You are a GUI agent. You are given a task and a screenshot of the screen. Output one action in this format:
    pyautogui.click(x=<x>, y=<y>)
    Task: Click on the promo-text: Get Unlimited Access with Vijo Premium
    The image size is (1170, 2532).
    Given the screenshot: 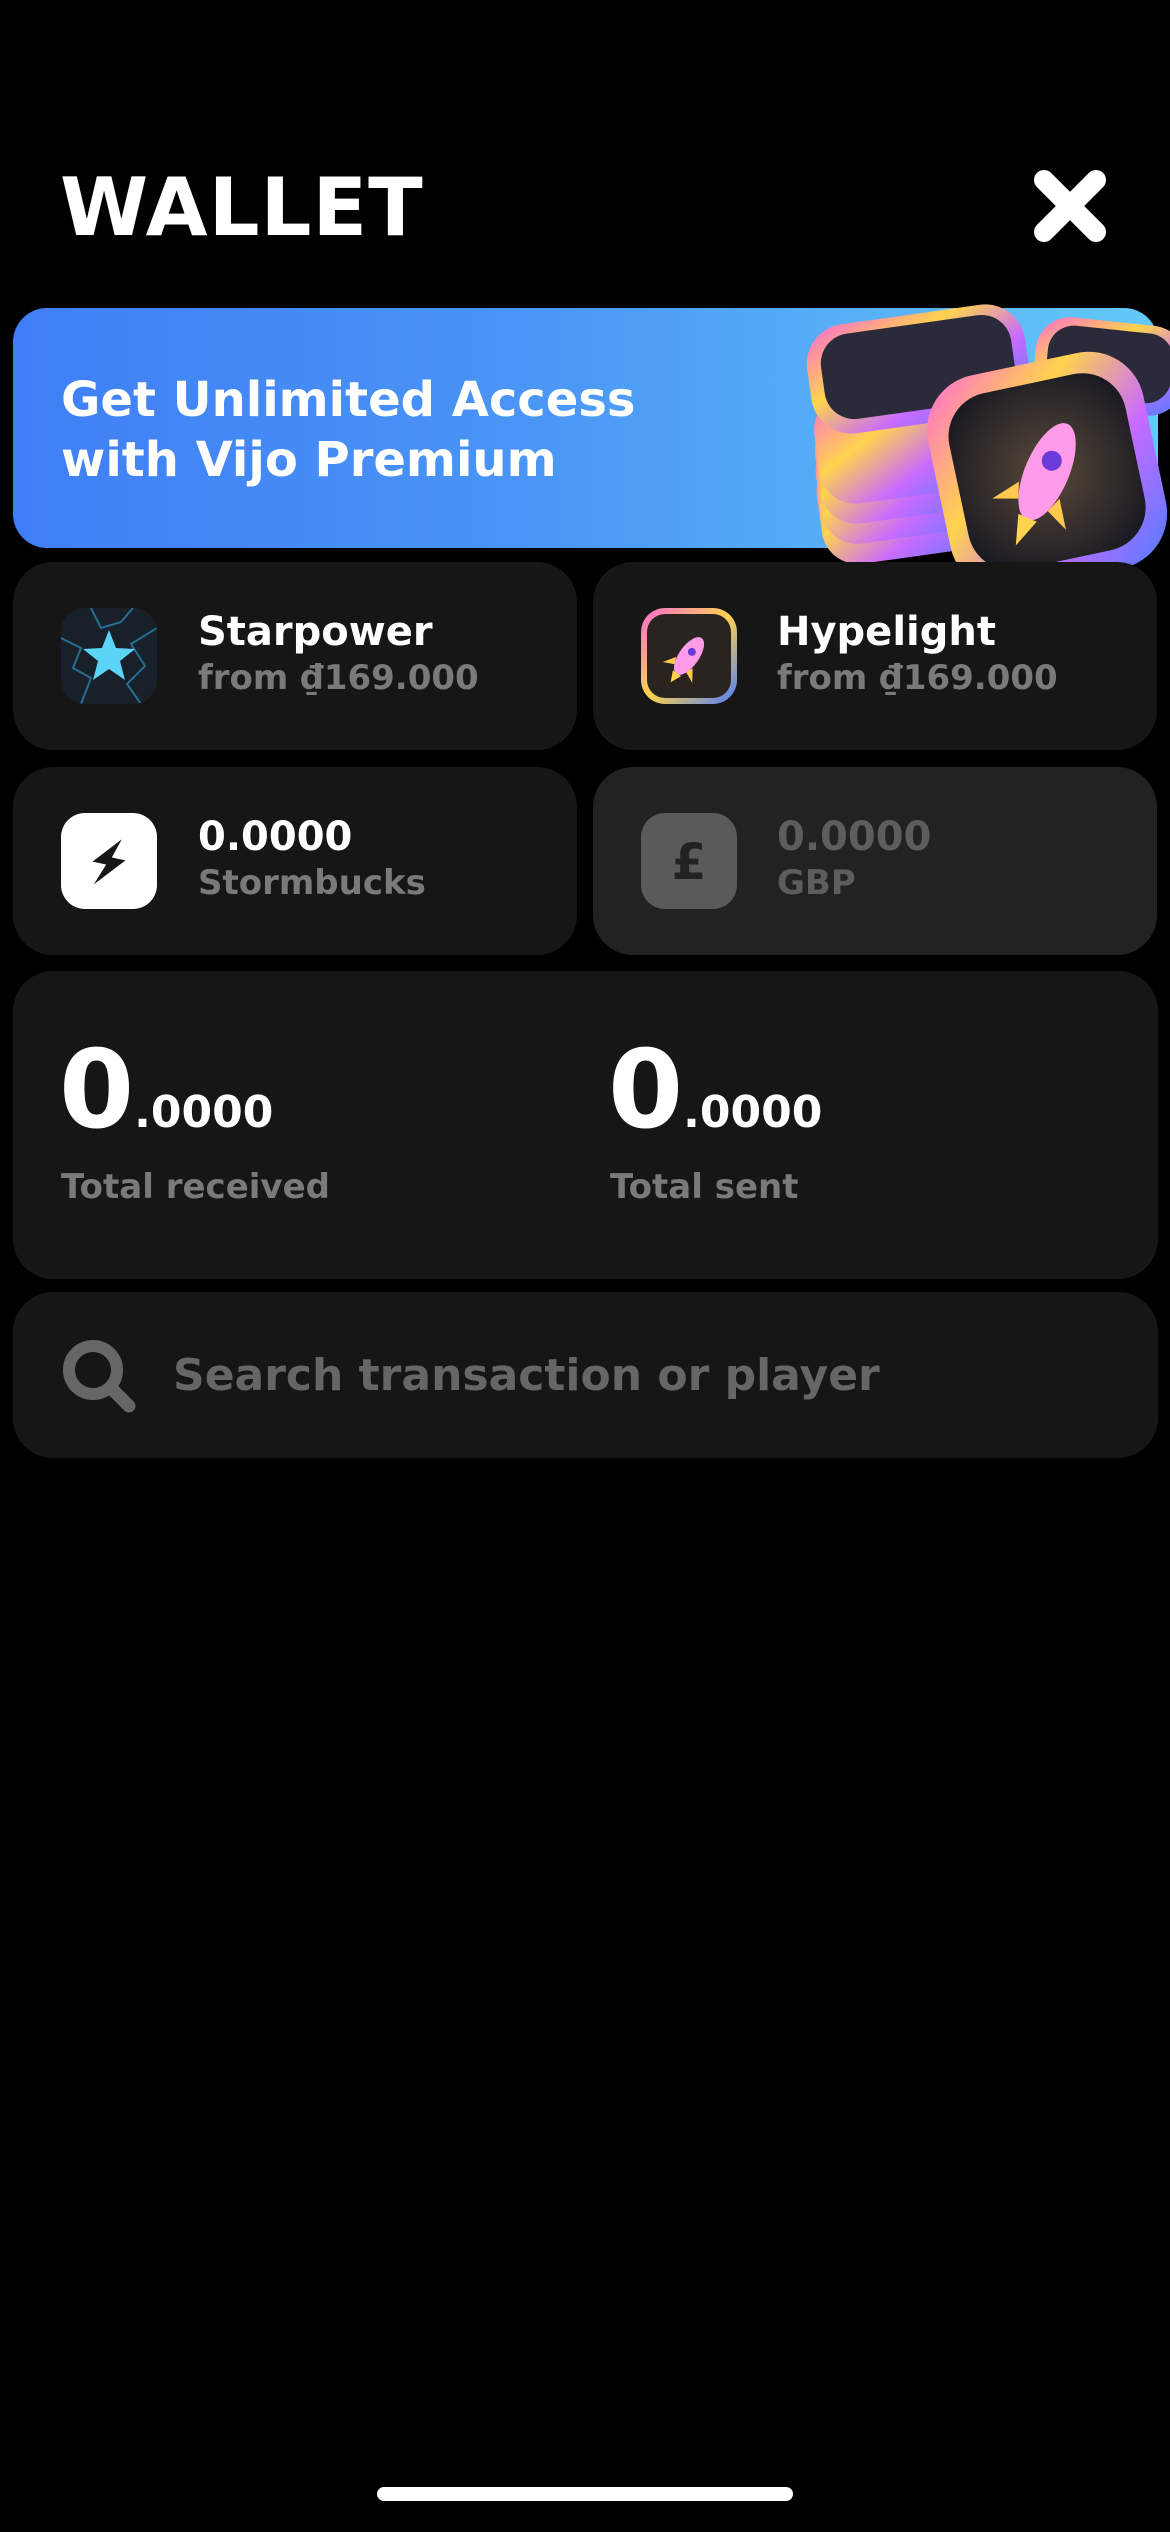 What is the action you would take?
    pyautogui.click(x=348, y=430)
    